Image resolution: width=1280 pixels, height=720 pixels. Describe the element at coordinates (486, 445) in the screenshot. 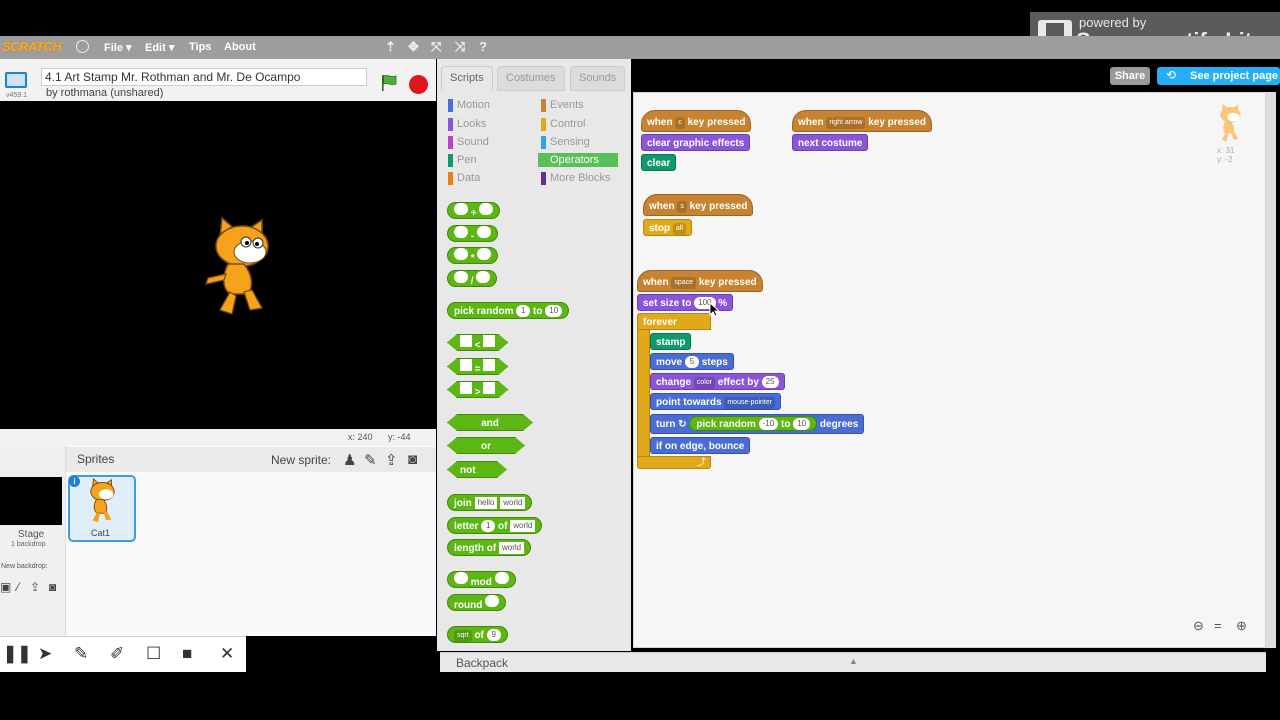

I see `or-block: or` at that location.